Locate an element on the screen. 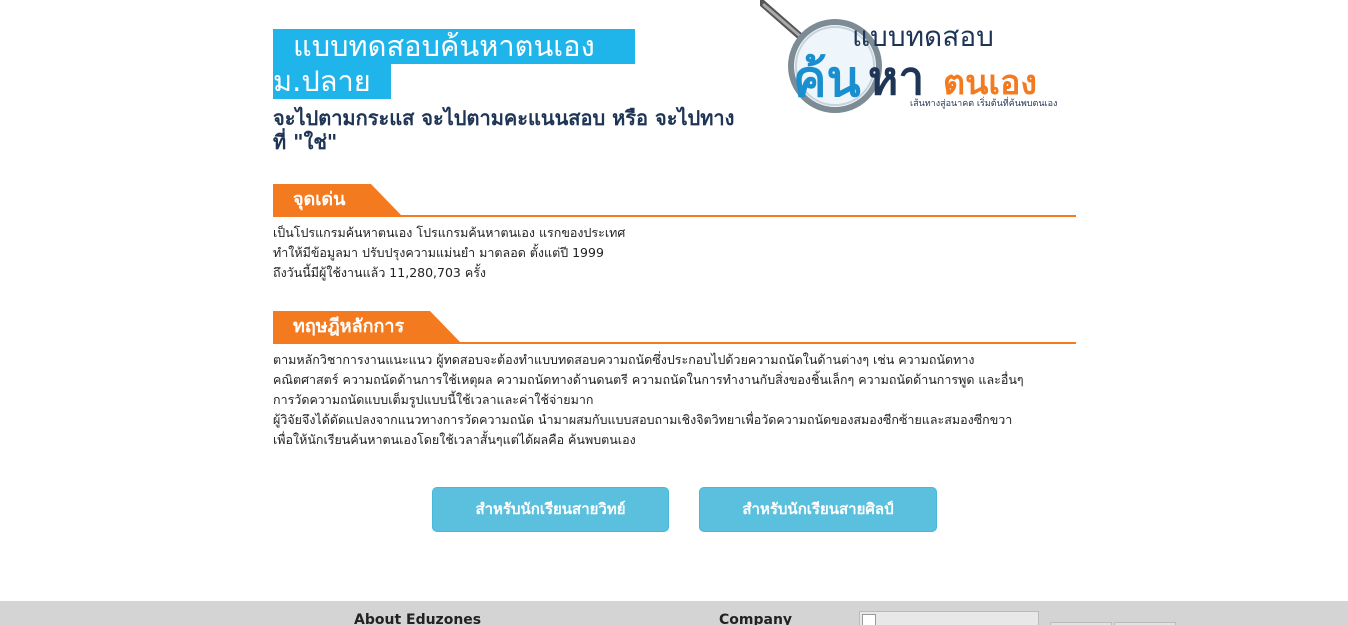 This screenshot has height=625, width=1348. logo-main-left: ค้น is located at coordinates (827, 79).